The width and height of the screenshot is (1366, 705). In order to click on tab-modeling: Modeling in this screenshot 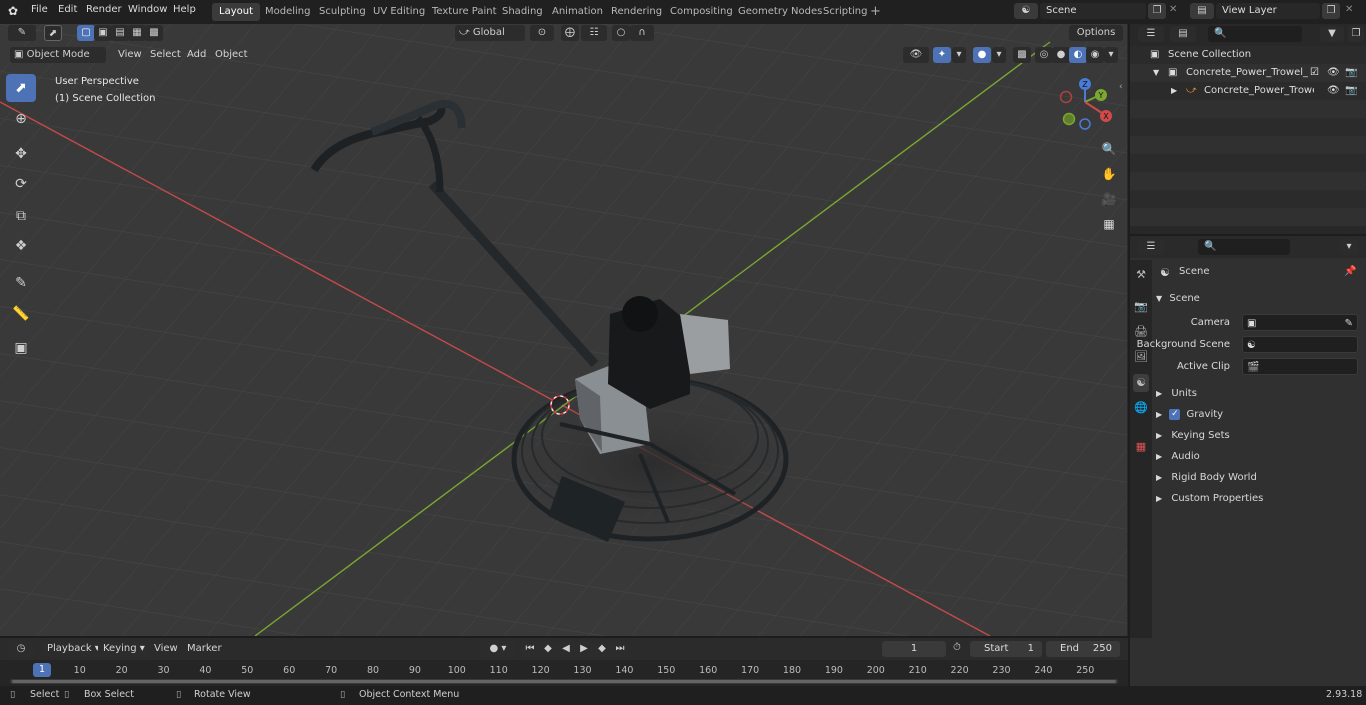, I will do `click(288, 12)`.